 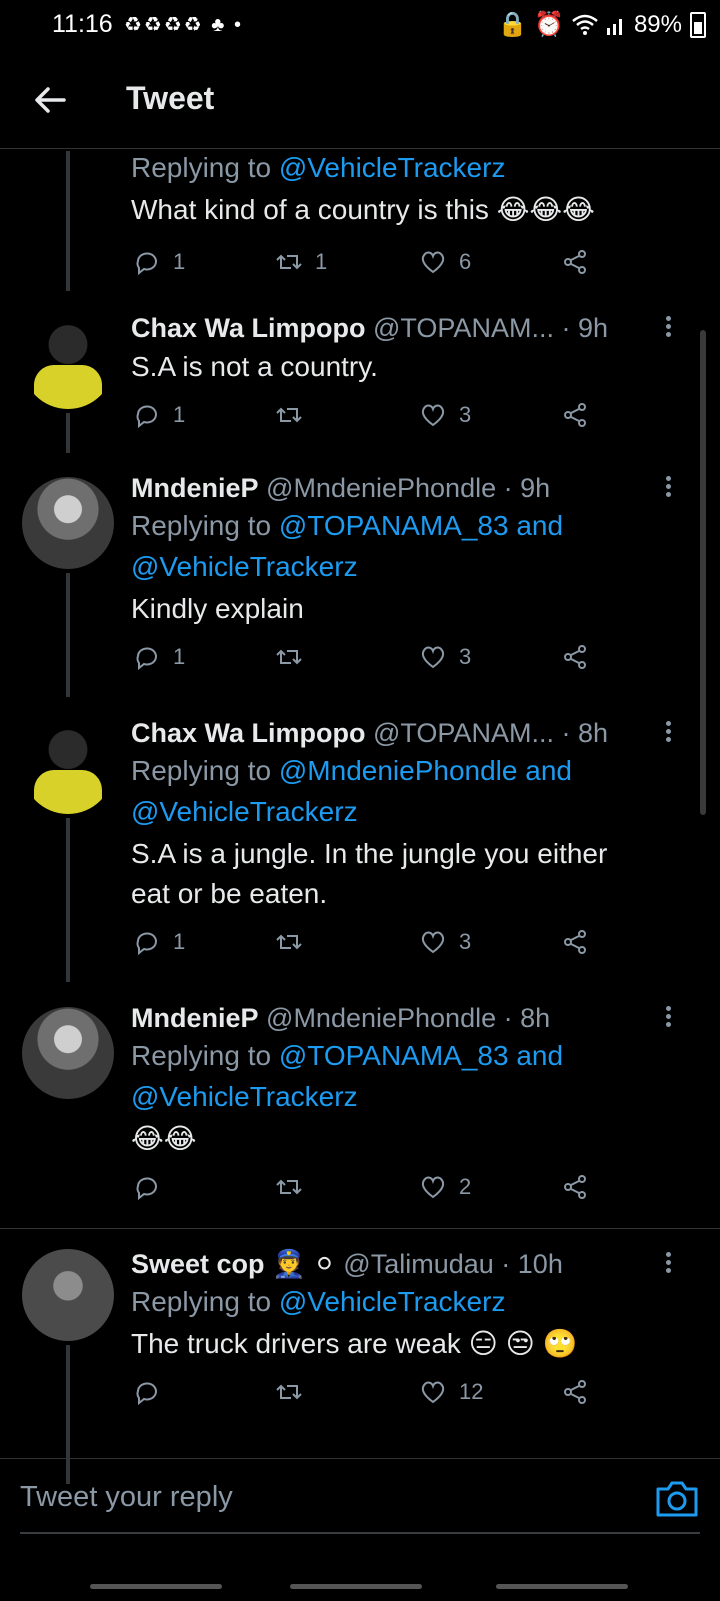 What do you see at coordinates (354, 1343) in the screenshot?
I see `tweet-text: The truck drivers are weak 😑 😒 🙄` at bounding box center [354, 1343].